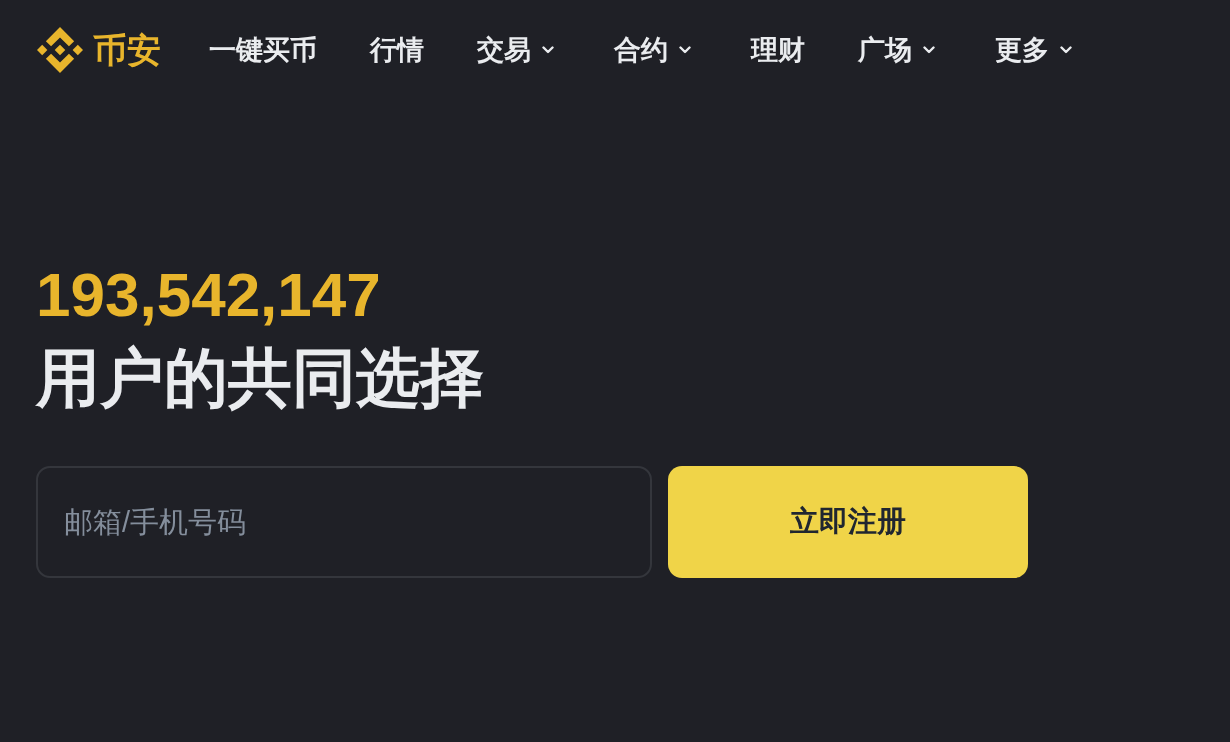 The image size is (1230, 742). What do you see at coordinates (778, 50) in the screenshot?
I see `nav-link: 理财` at bounding box center [778, 50].